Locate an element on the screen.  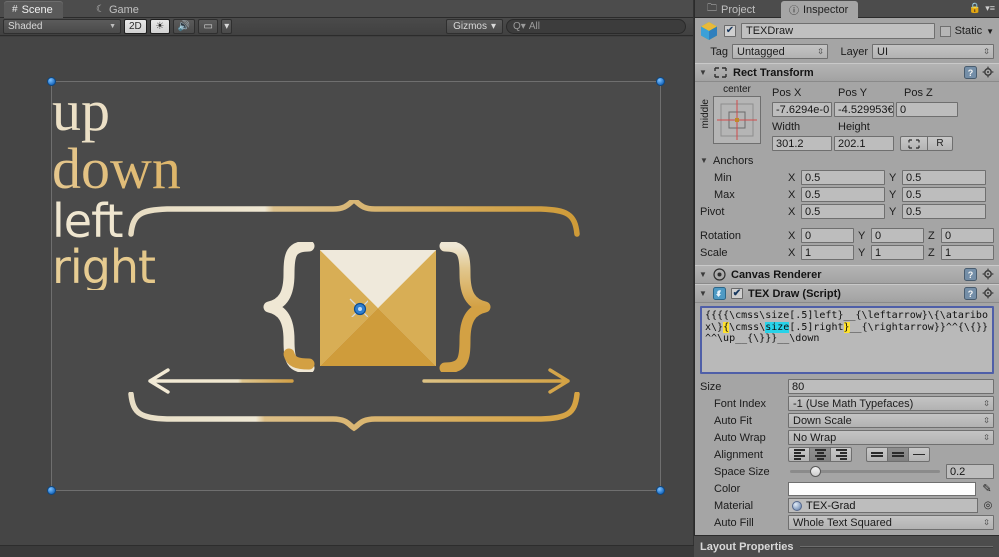
pivot-x-field: 0.5 is located at coordinates (843, 211).